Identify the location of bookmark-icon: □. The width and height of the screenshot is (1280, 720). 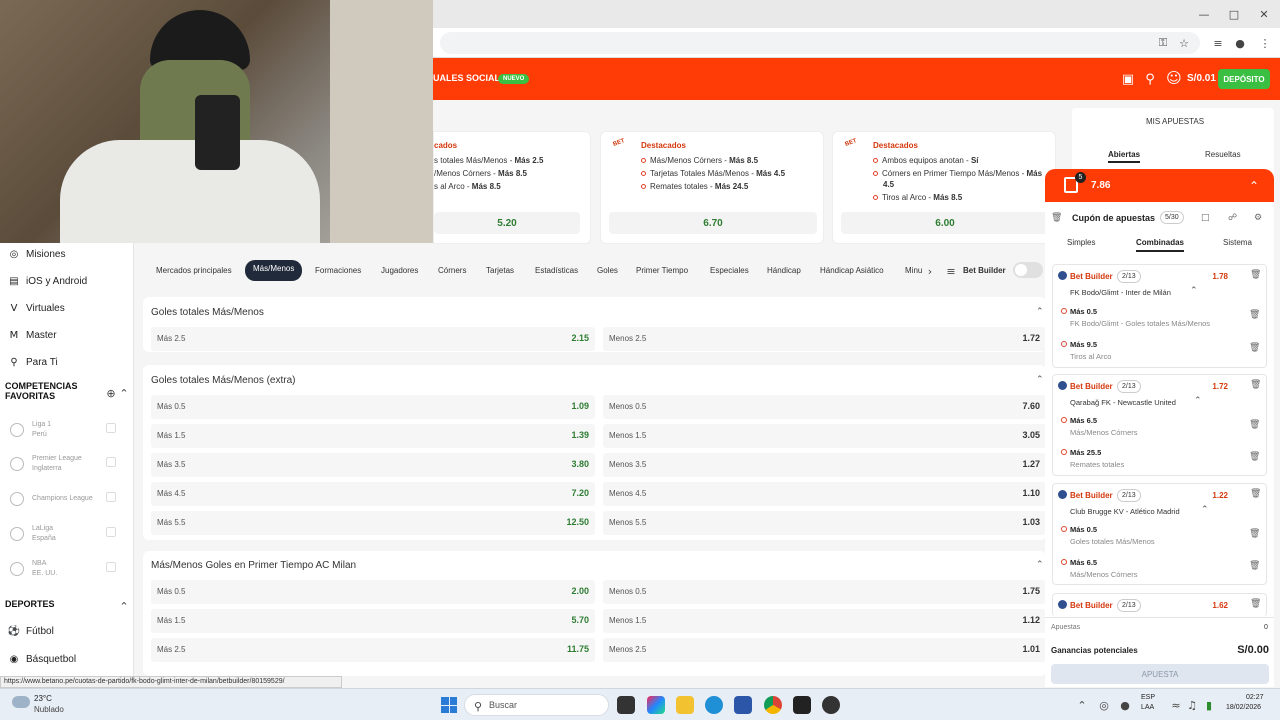
(1205, 218).